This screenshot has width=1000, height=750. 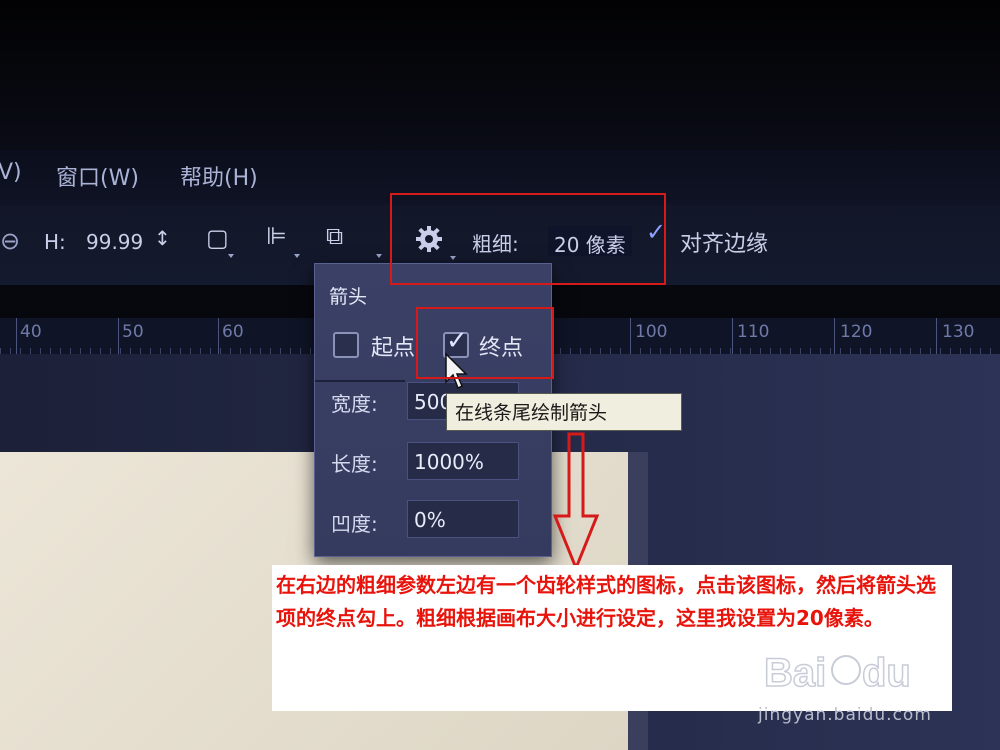 I want to click on end-point-highlight, so click(x=485, y=343).